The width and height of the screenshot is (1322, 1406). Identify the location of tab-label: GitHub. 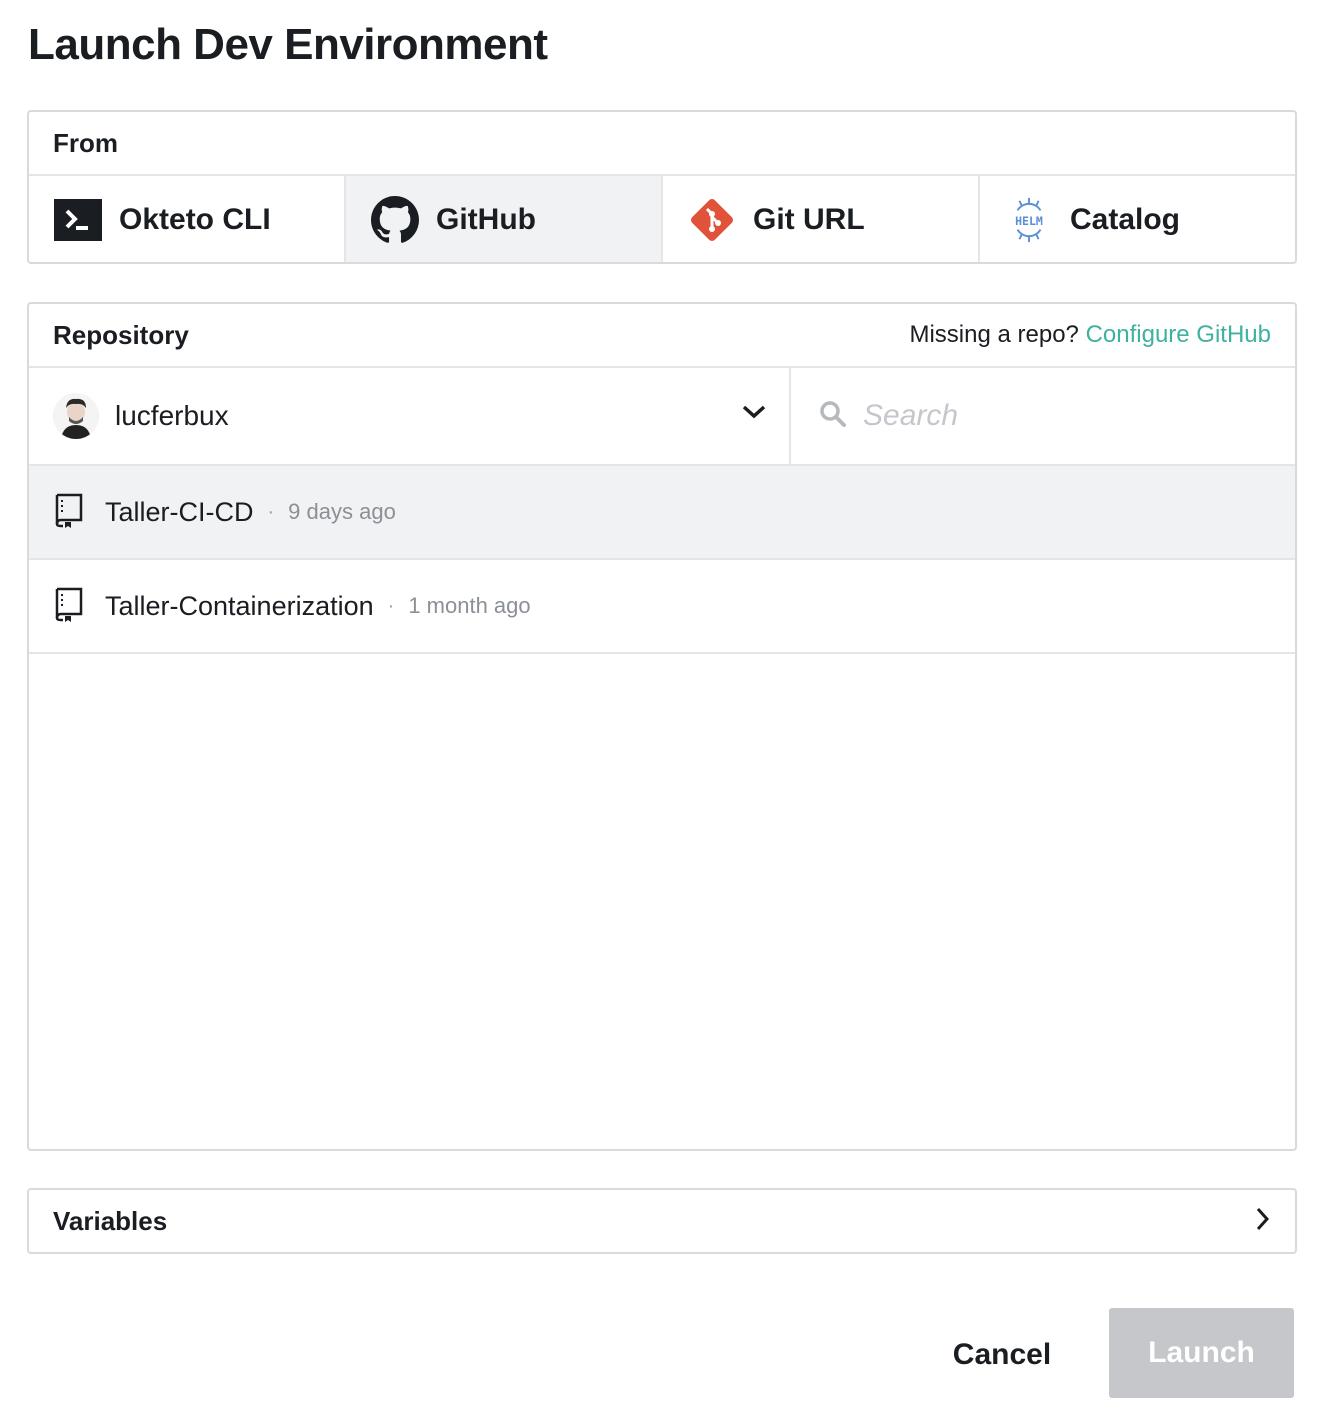
(486, 219).